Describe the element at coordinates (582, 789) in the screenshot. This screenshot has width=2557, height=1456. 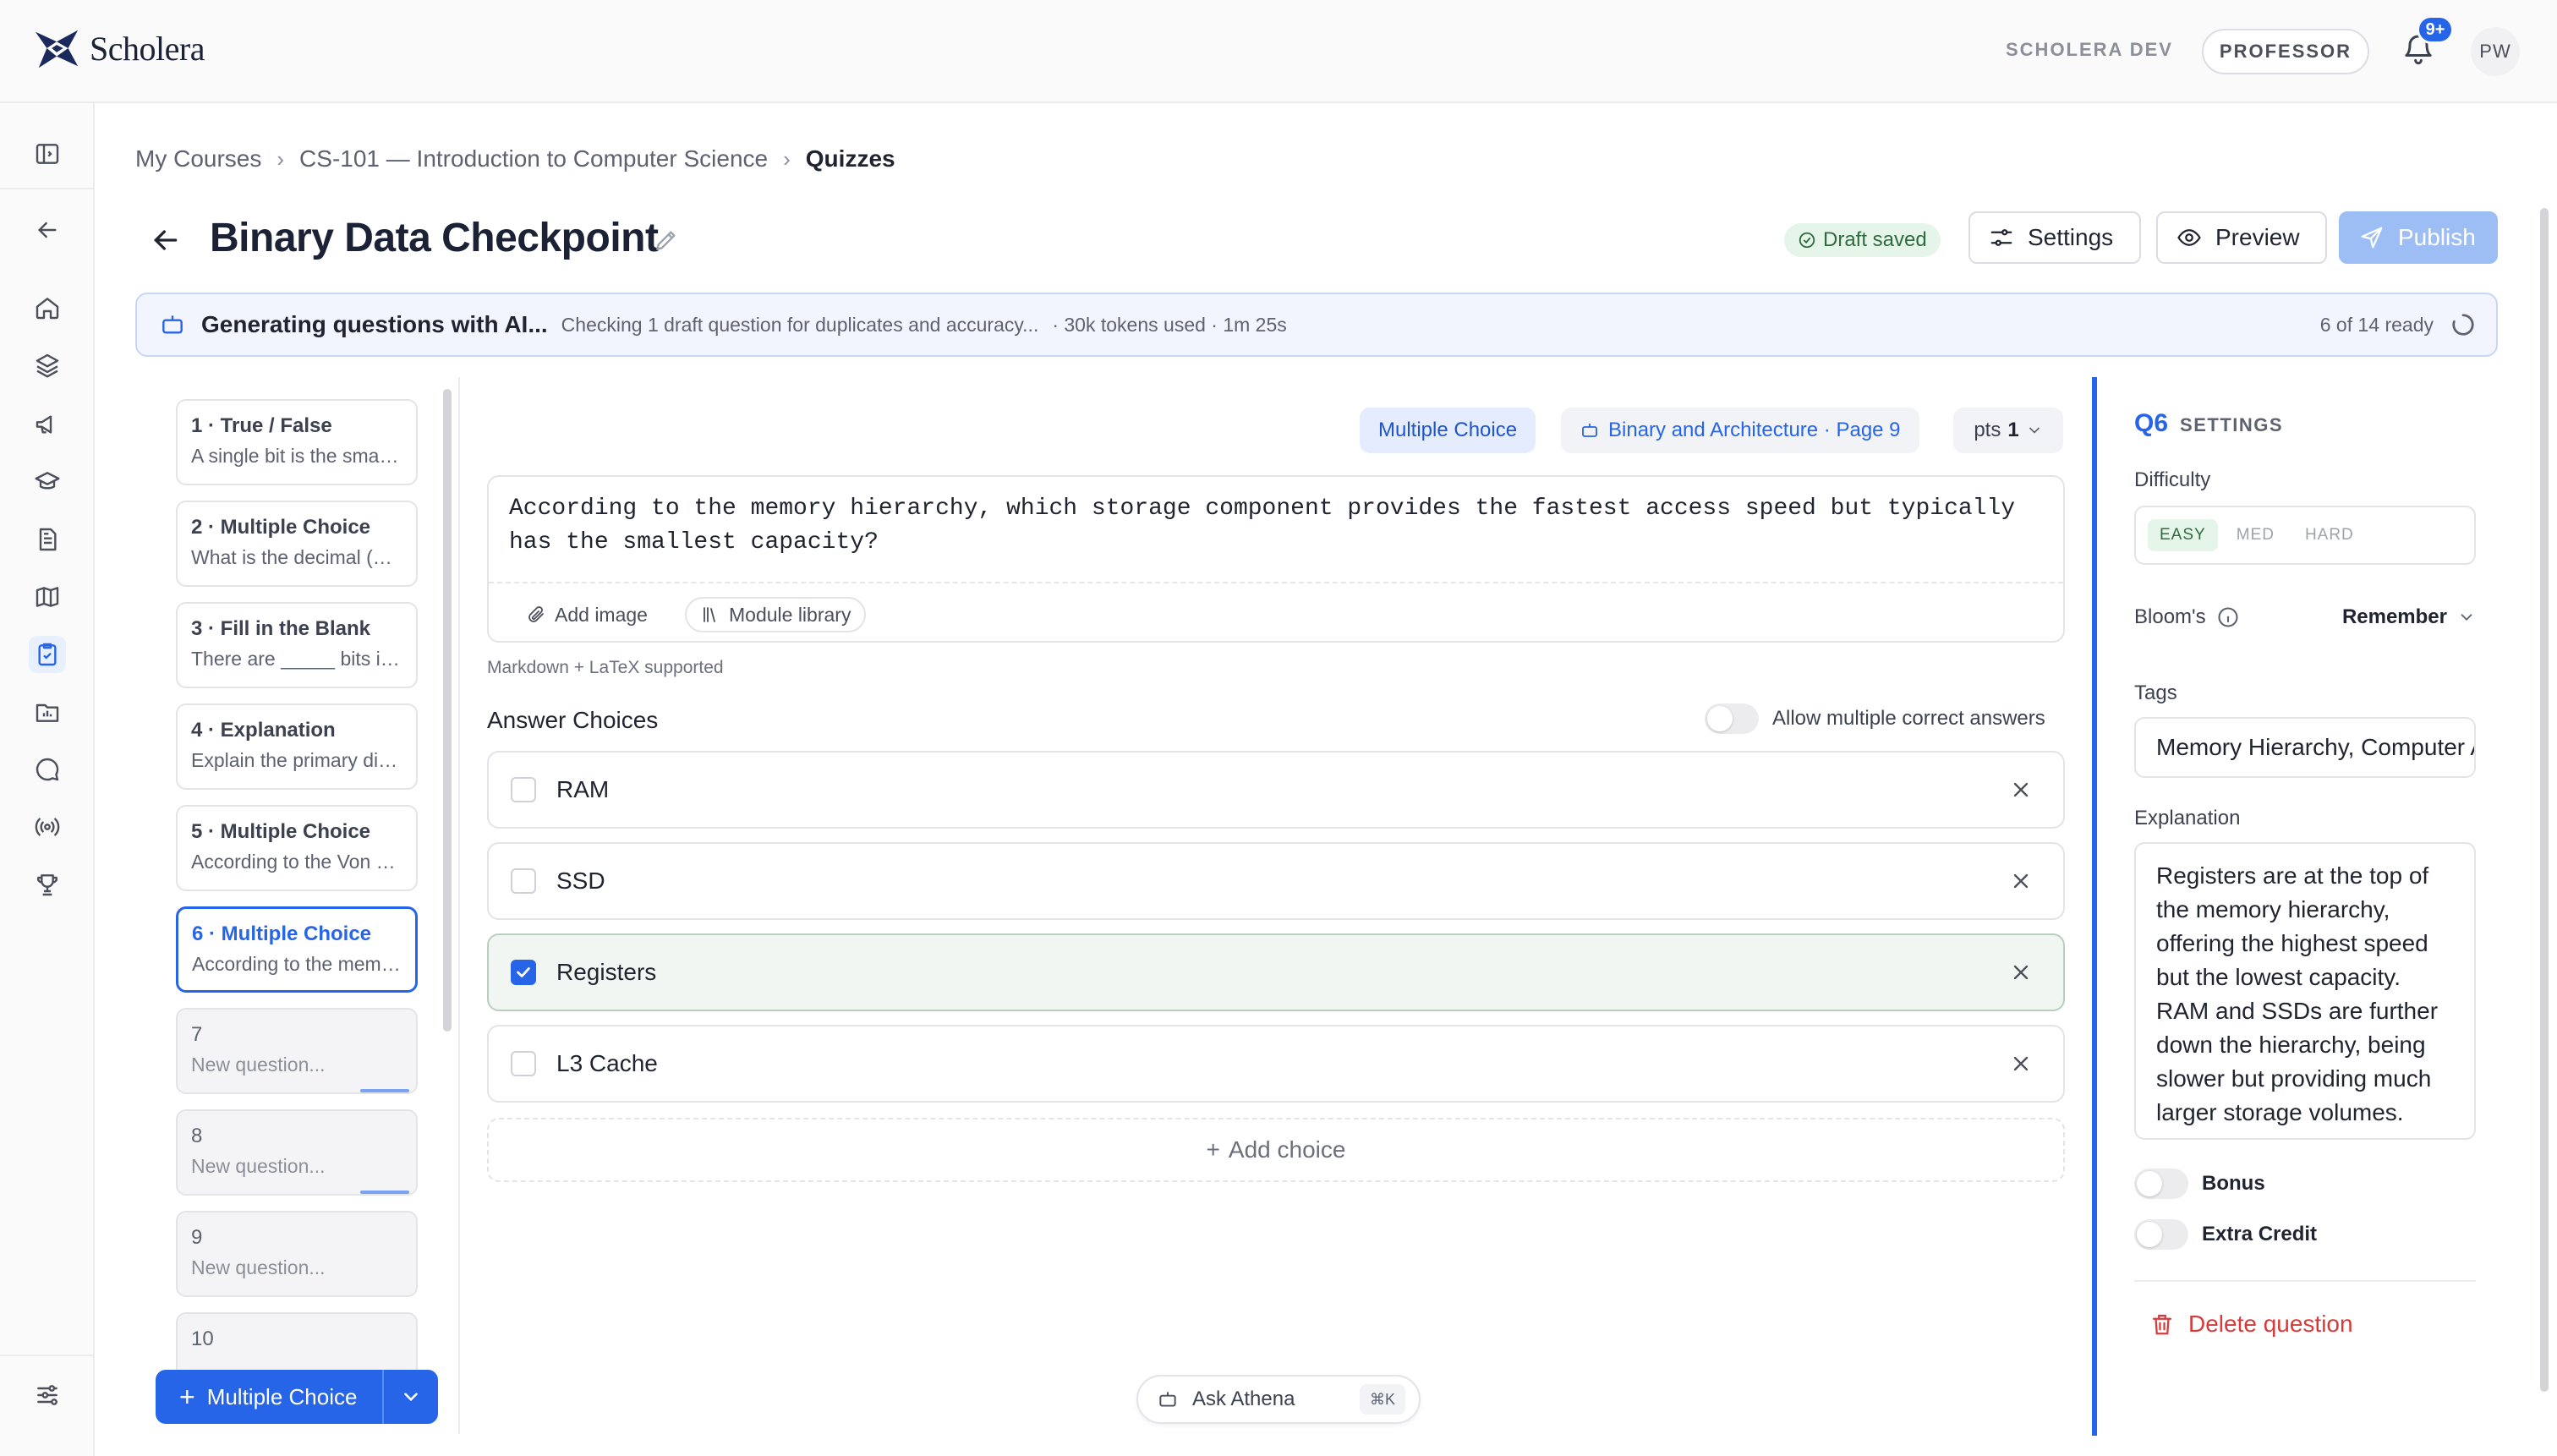
I see `answer-choice-text: RAM` at that location.